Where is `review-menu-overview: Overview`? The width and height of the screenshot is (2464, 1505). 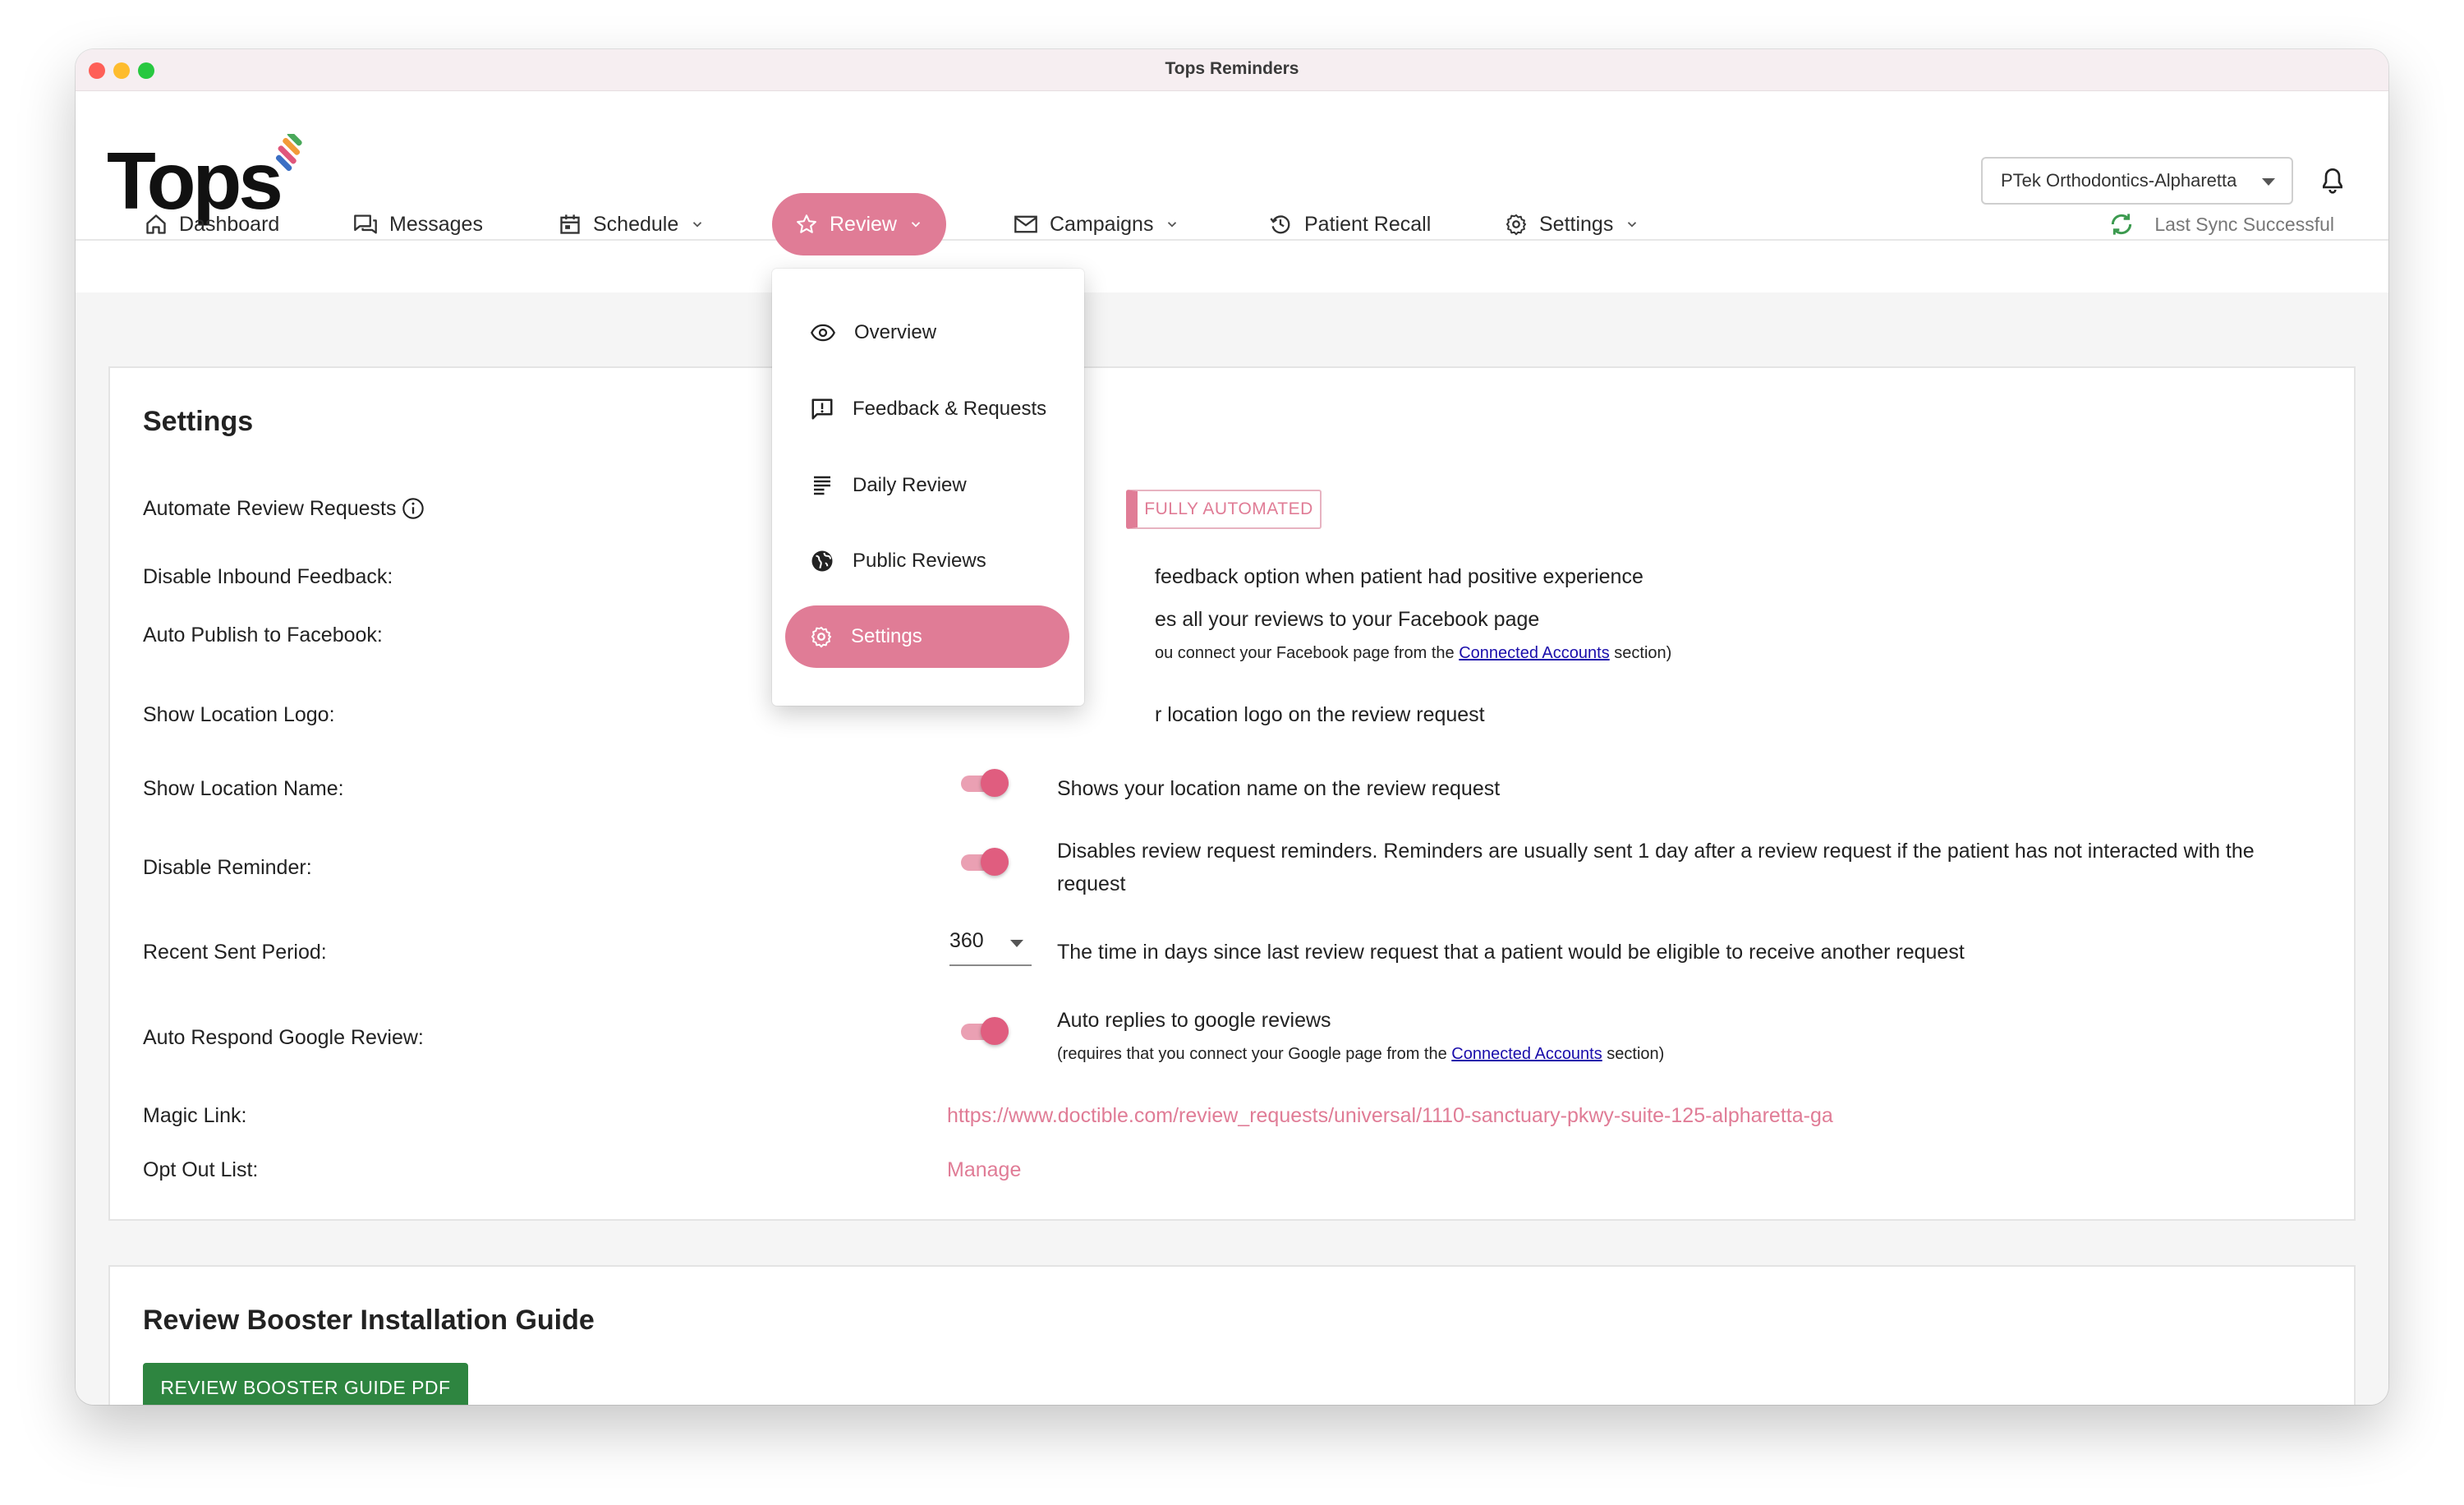
review-menu-overview: Overview is located at coordinates (927, 332).